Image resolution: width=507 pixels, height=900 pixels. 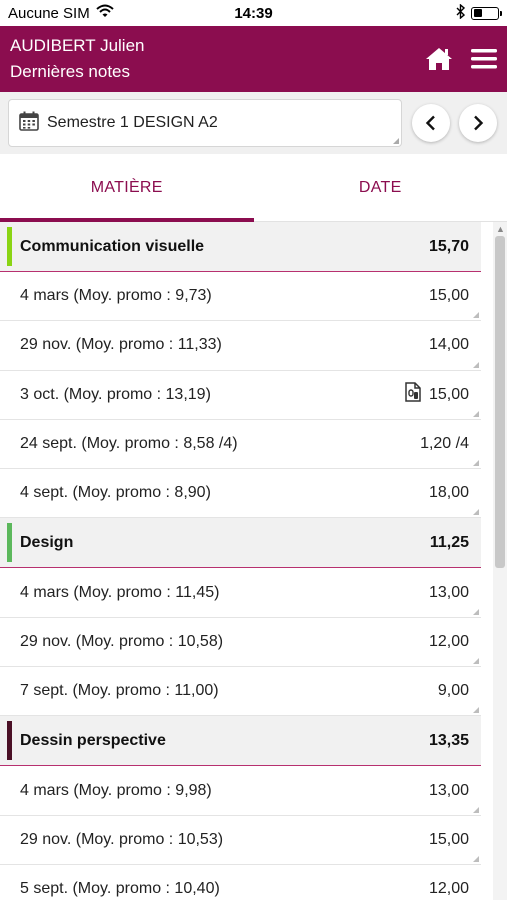 What do you see at coordinates (132, 122) in the screenshot?
I see `period-label: Semestre 1 DESIGN A2` at bounding box center [132, 122].